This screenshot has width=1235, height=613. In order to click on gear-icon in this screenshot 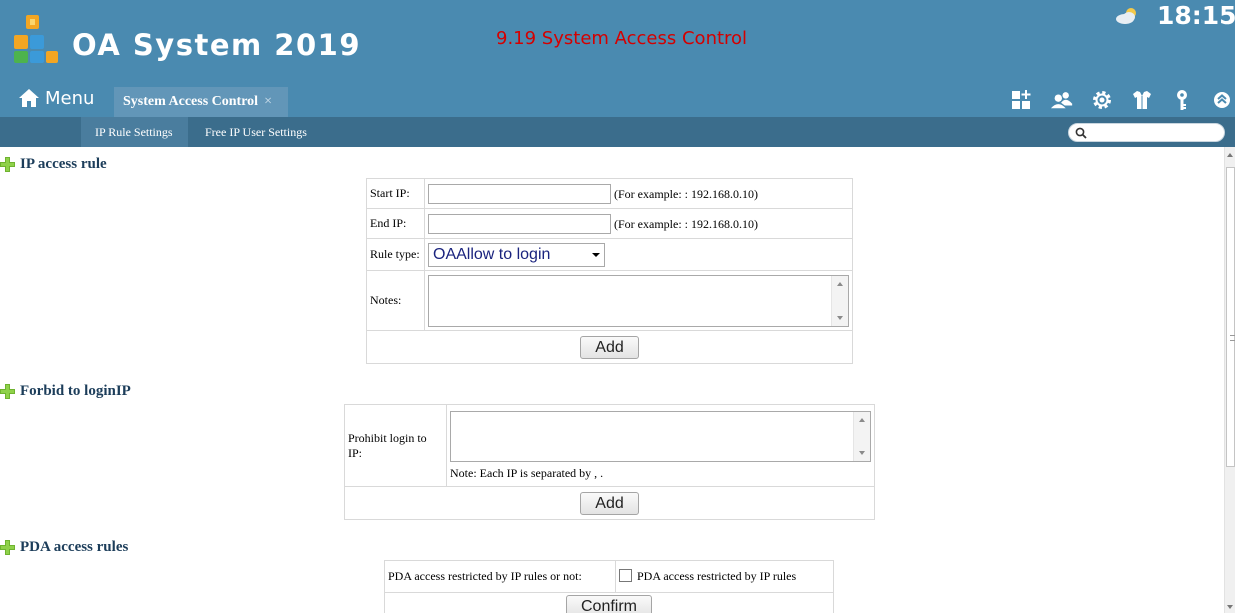, I will do `click(1102, 100)`.